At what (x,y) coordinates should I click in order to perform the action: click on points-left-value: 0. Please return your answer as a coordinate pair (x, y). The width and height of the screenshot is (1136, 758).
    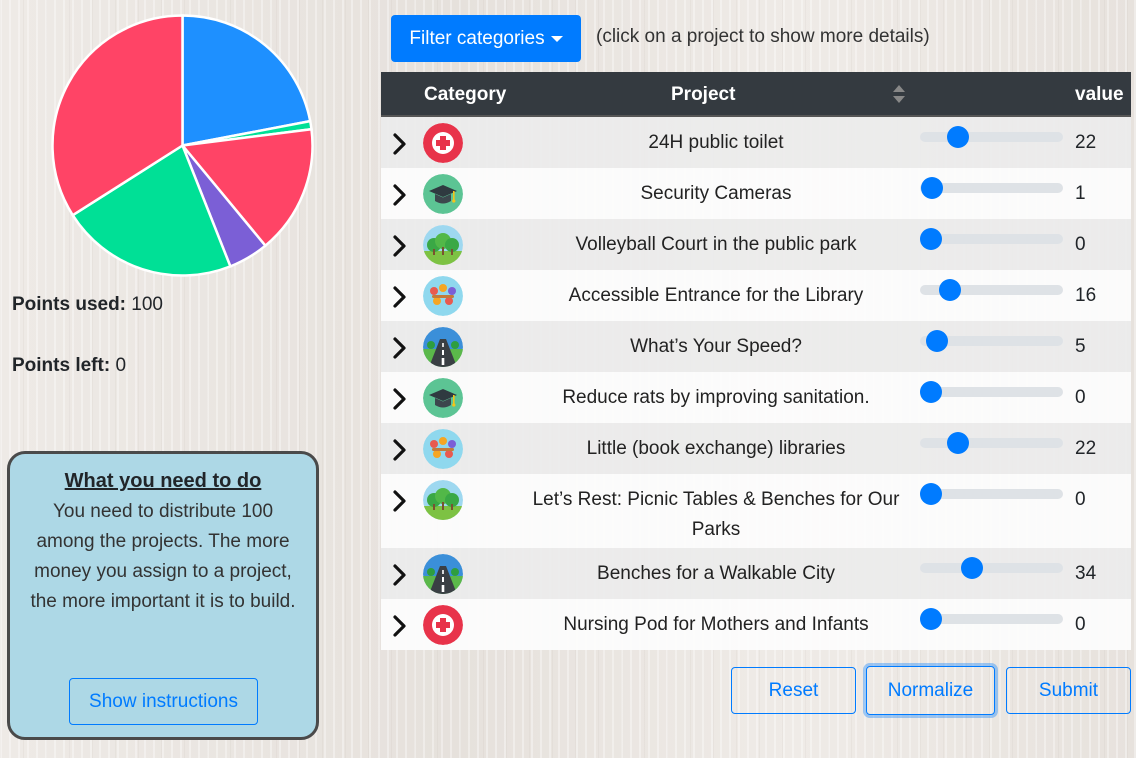
    Looking at the image, I should click on (121, 365).